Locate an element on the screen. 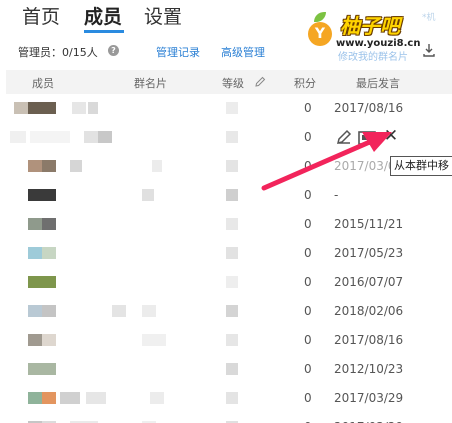 Image resolution: width=452 pixels, height=423 pixels. last-message-date: 2017/05/23 is located at coordinates (369, 253).